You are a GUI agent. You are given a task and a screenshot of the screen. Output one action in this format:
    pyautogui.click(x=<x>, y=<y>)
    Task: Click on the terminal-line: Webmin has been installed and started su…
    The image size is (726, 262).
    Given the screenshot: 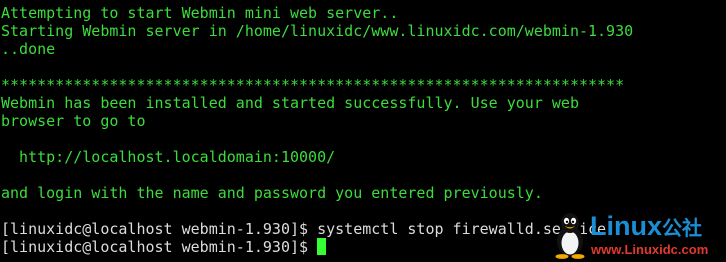 What is the action you would take?
    pyautogui.click(x=290, y=103)
    